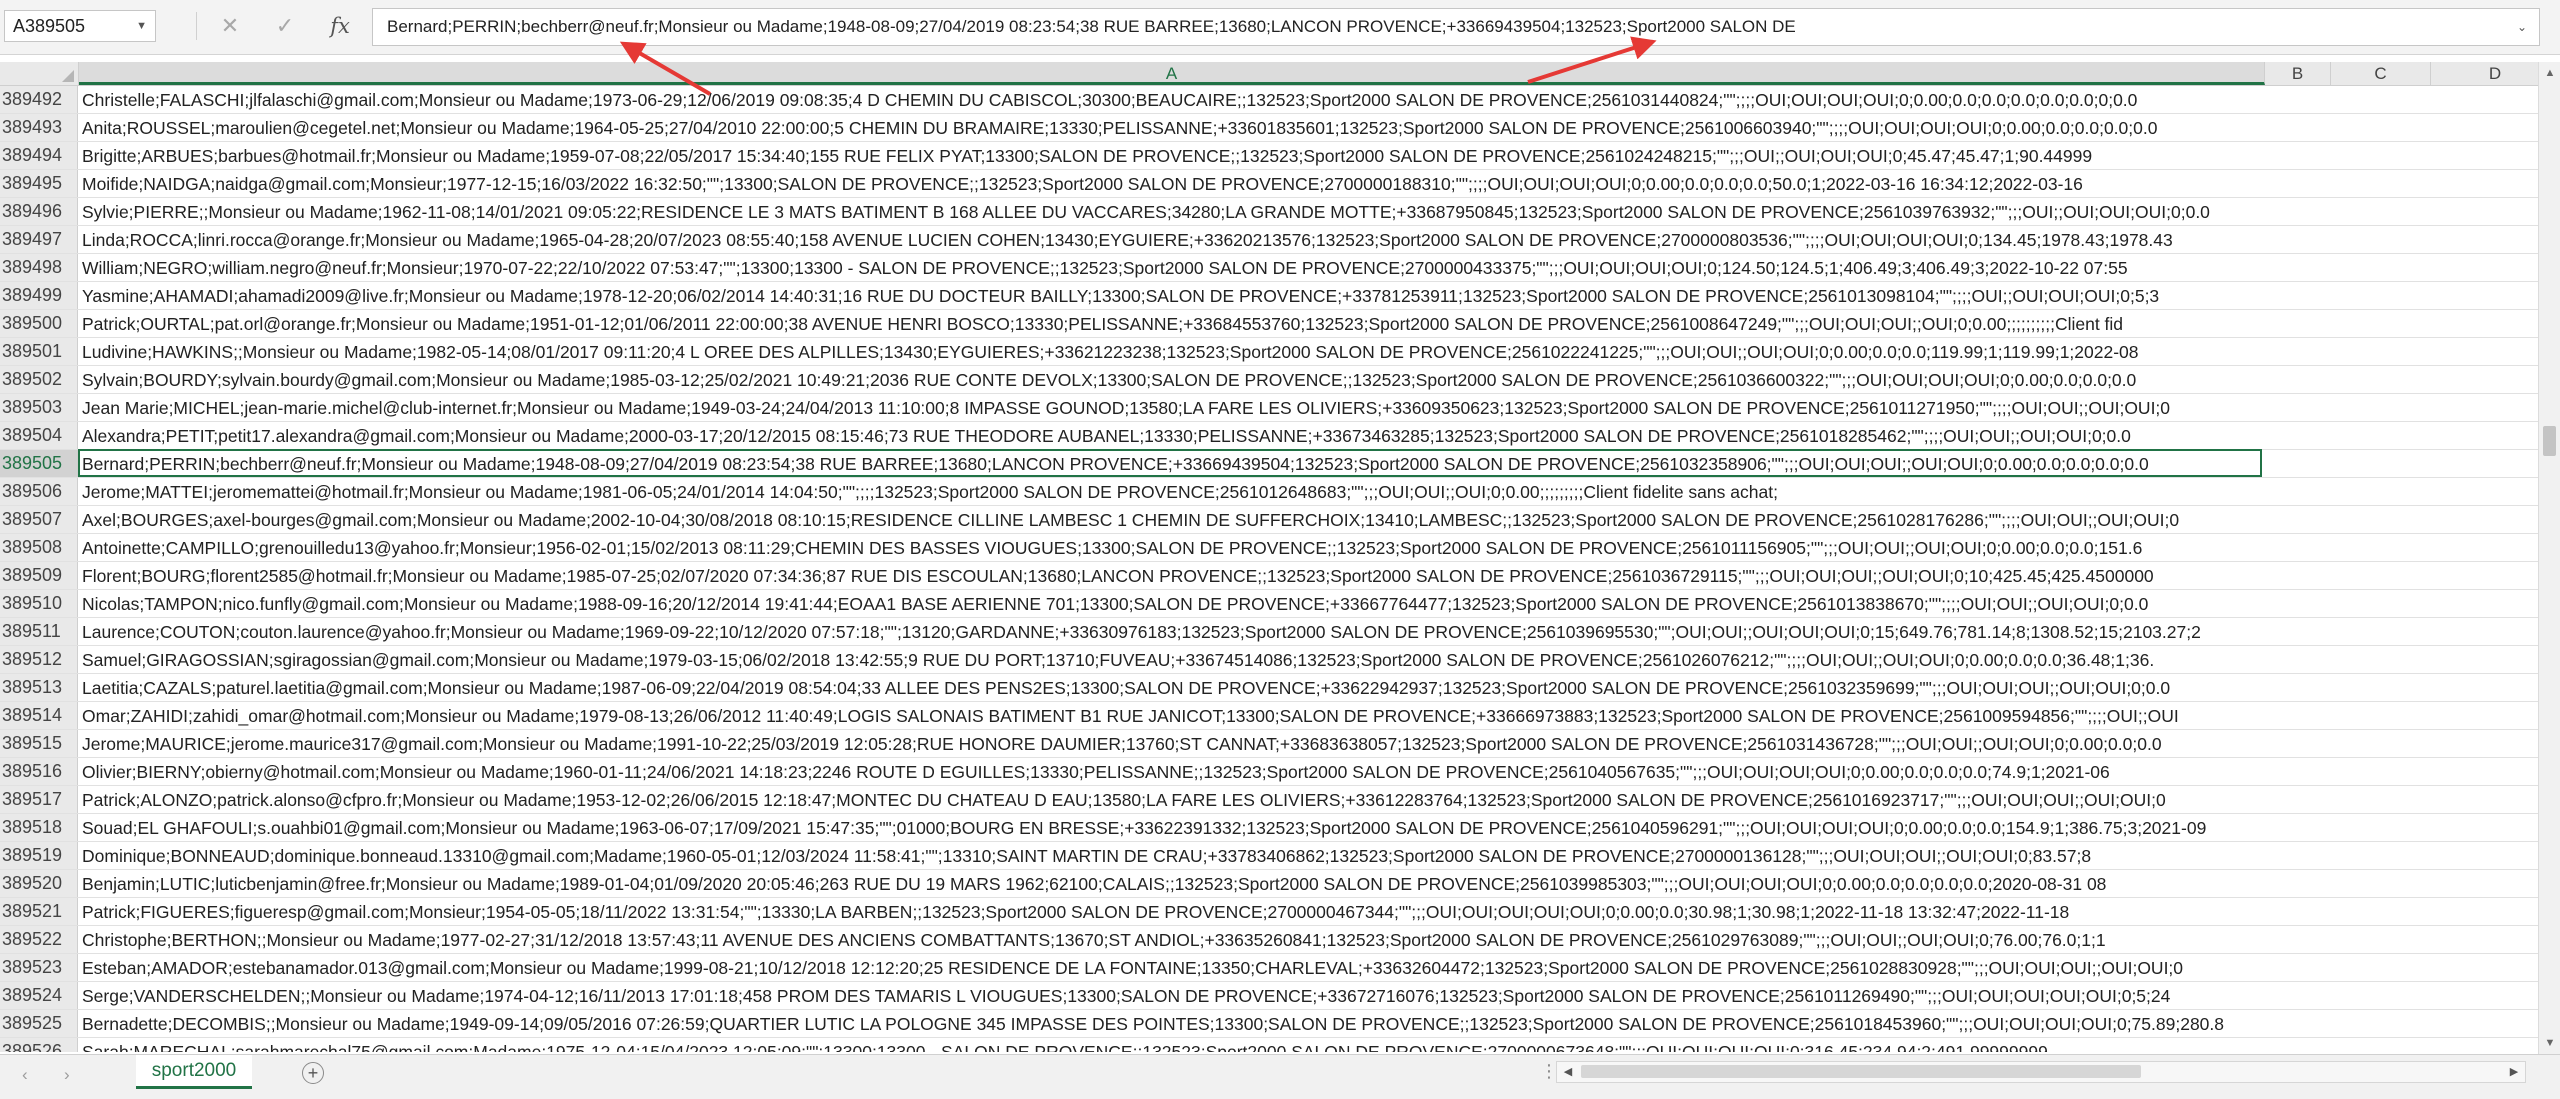 Image resolution: width=2560 pixels, height=1099 pixels. I want to click on row-header: 389499, so click(39, 295).